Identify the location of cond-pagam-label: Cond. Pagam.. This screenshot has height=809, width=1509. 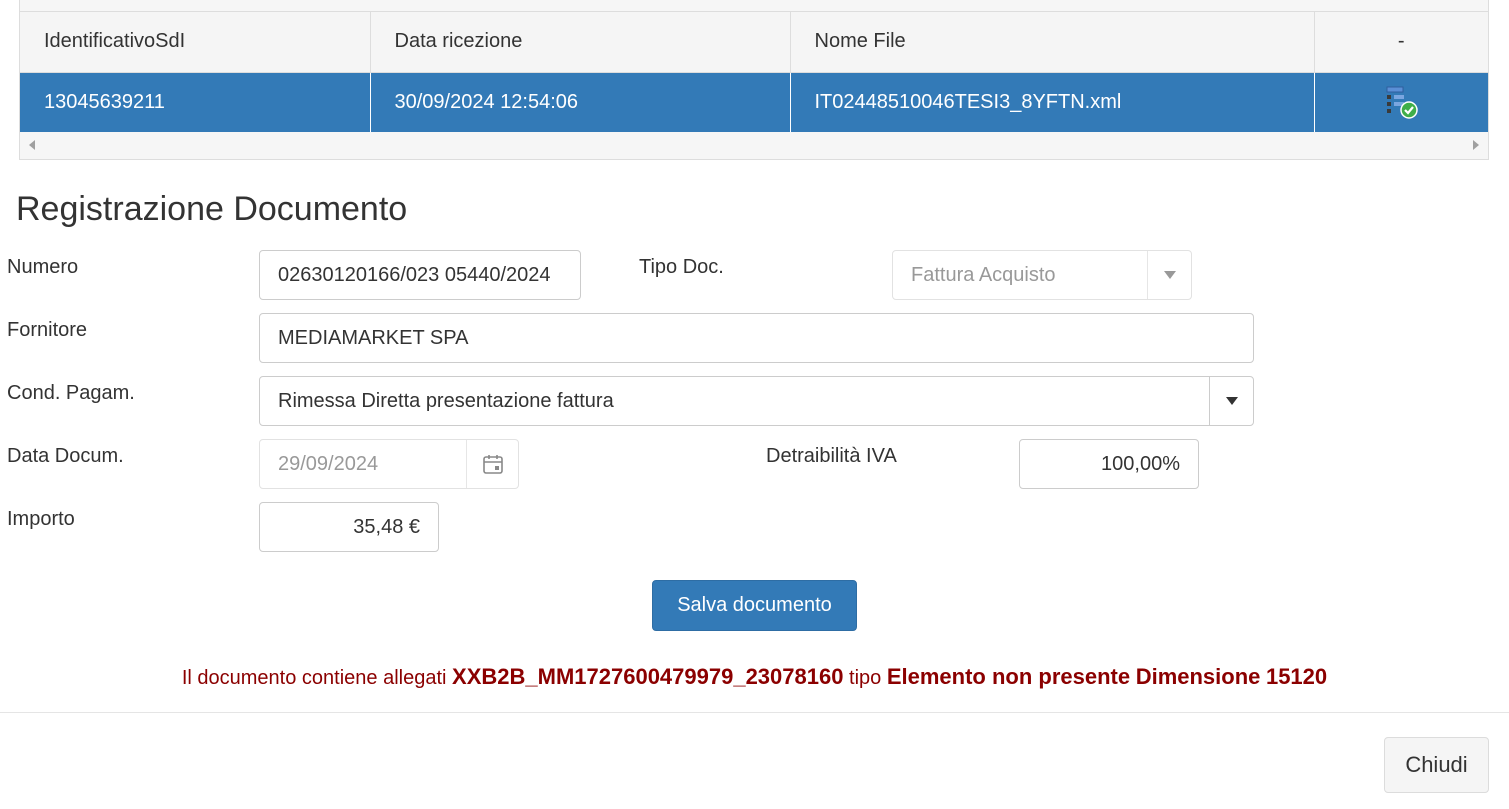
(71, 393).